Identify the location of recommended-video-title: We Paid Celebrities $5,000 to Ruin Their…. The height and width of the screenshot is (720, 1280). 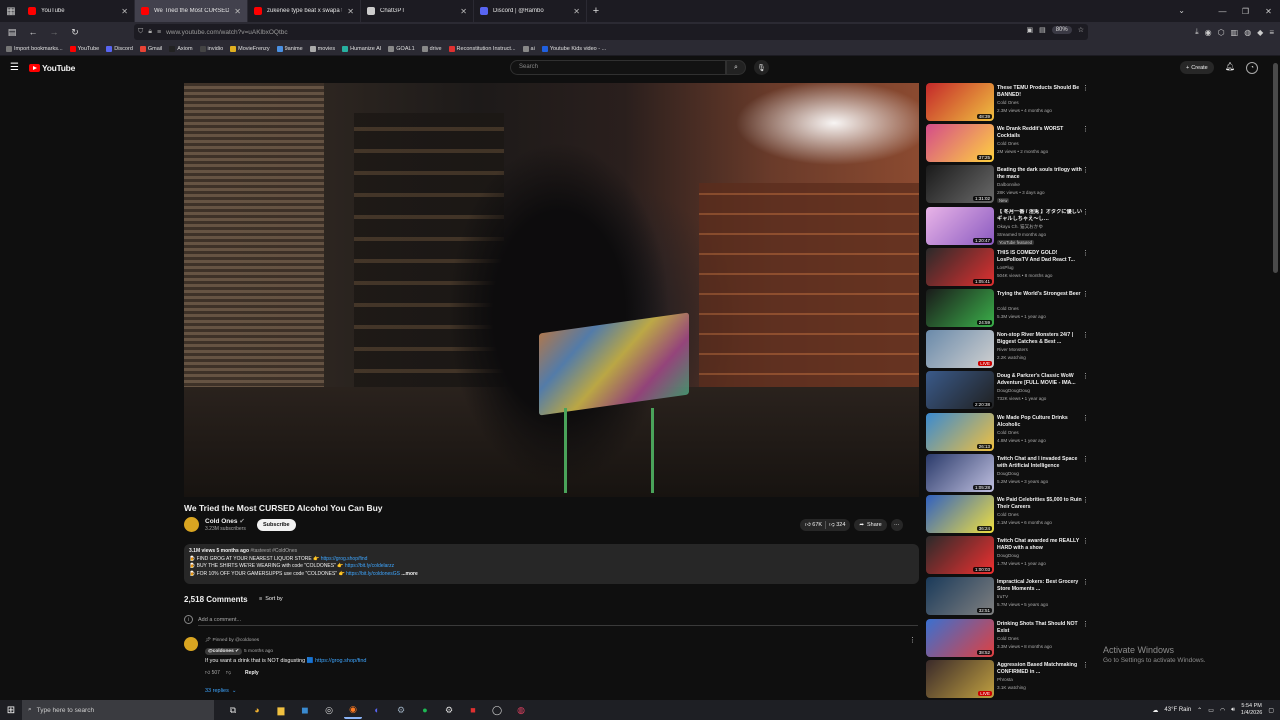
(1041, 504).